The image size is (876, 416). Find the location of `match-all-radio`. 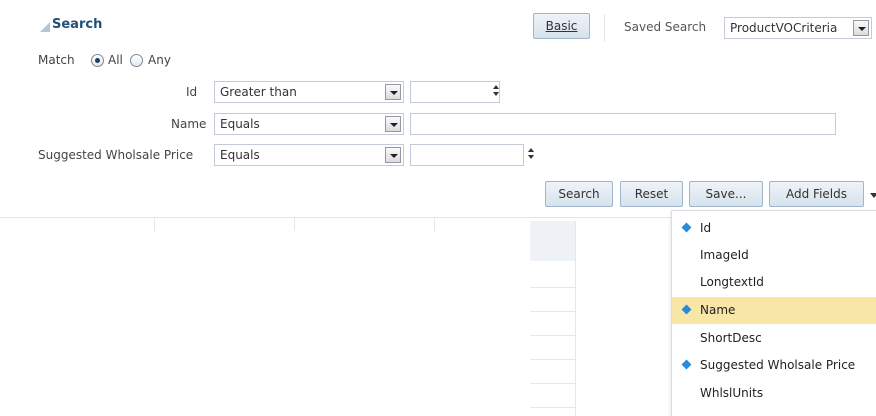

match-all-radio is located at coordinates (97, 60).